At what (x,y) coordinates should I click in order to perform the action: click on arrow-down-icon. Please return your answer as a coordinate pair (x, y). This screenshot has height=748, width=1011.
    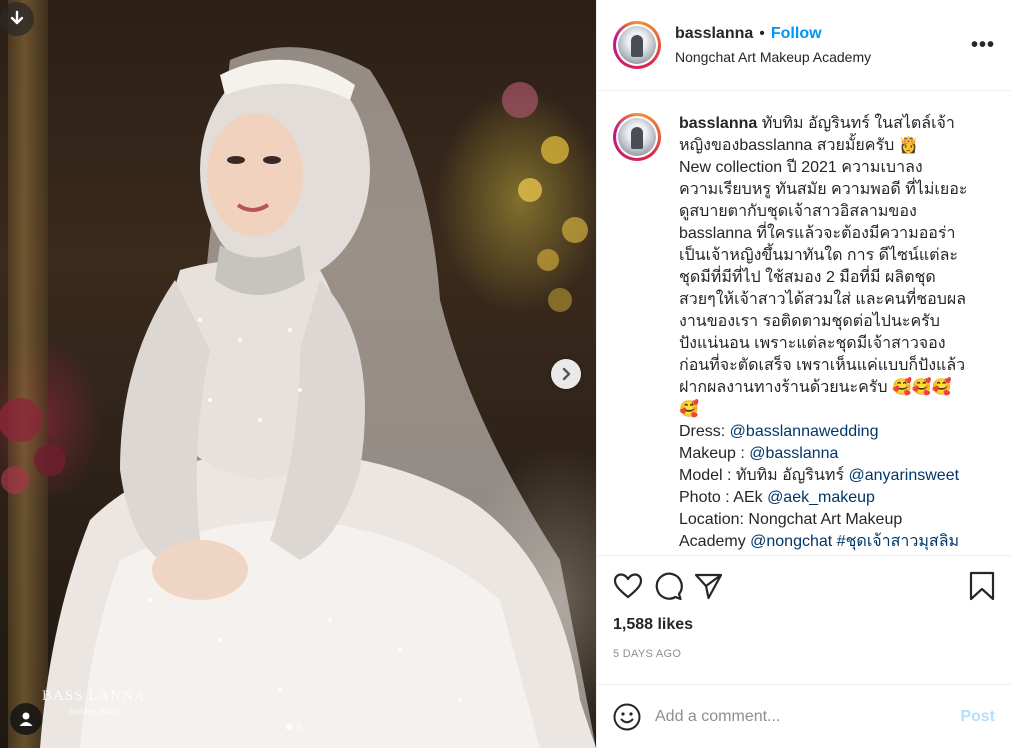
    Looking at the image, I should click on (17, 17).